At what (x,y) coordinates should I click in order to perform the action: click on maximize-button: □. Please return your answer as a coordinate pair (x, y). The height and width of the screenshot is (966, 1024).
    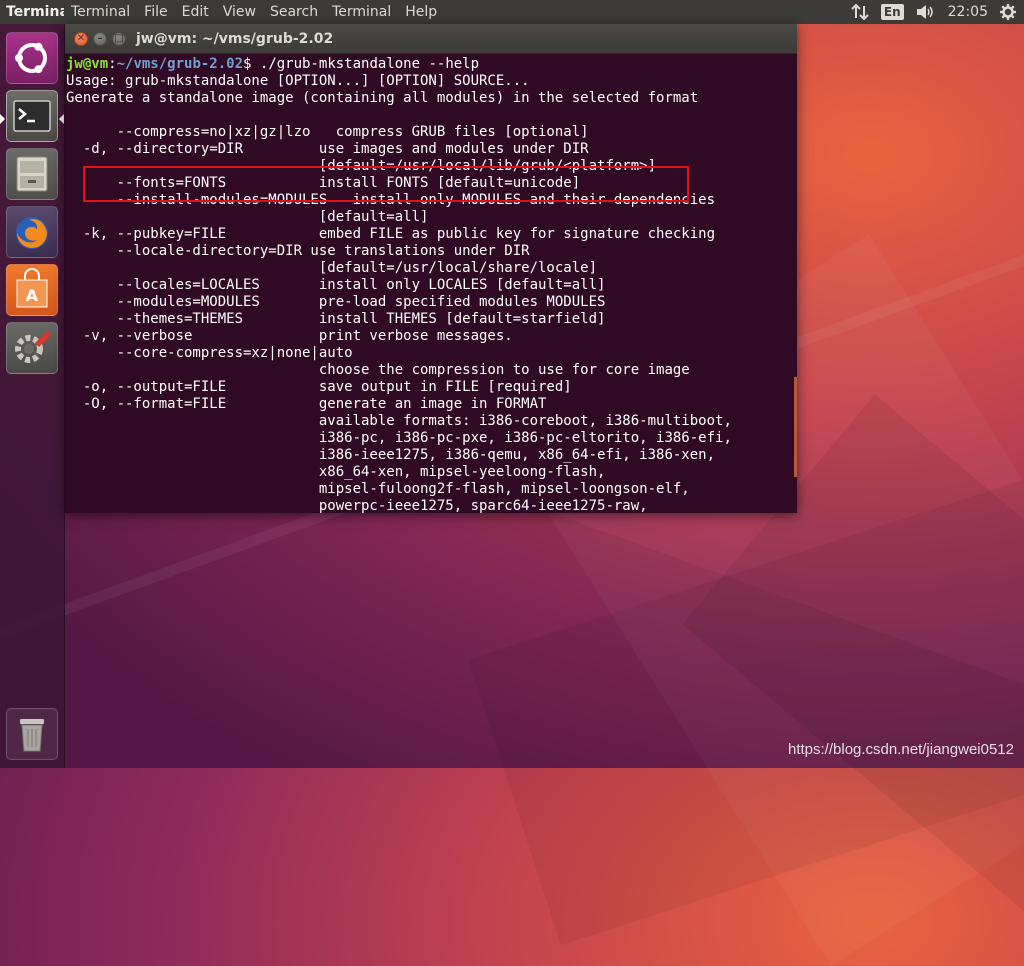
    Looking at the image, I should click on (119, 38).